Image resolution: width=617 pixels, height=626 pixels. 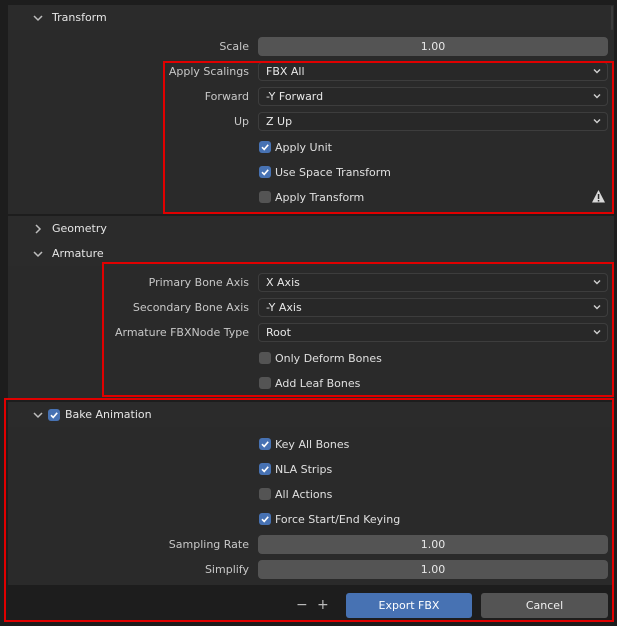 I want to click on add-leaf-bones-checkbox: Add Leaf Bones, so click(x=309, y=383).